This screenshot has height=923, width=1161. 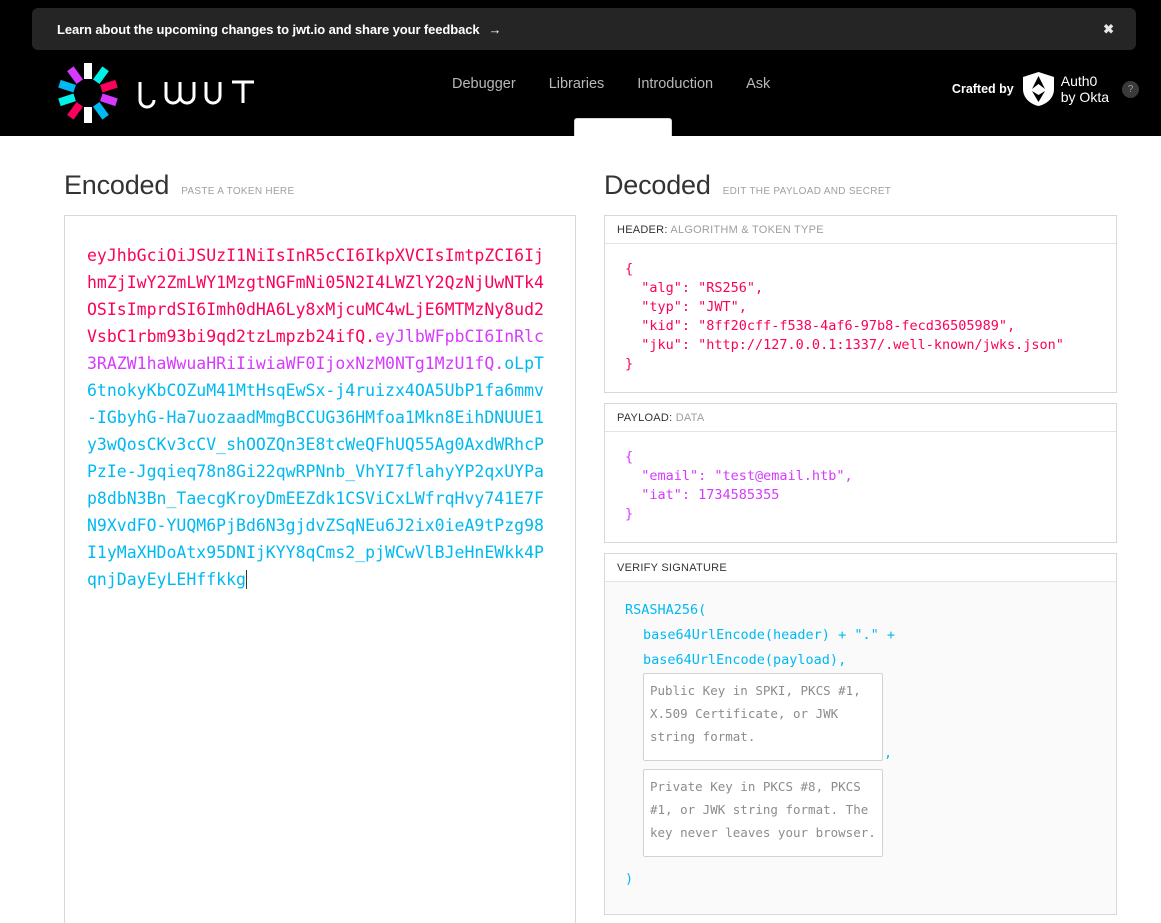 What do you see at coordinates (88, 93) in the screenshot?
I see `jwt-starburst-icon` at bounding box center [88, 93].